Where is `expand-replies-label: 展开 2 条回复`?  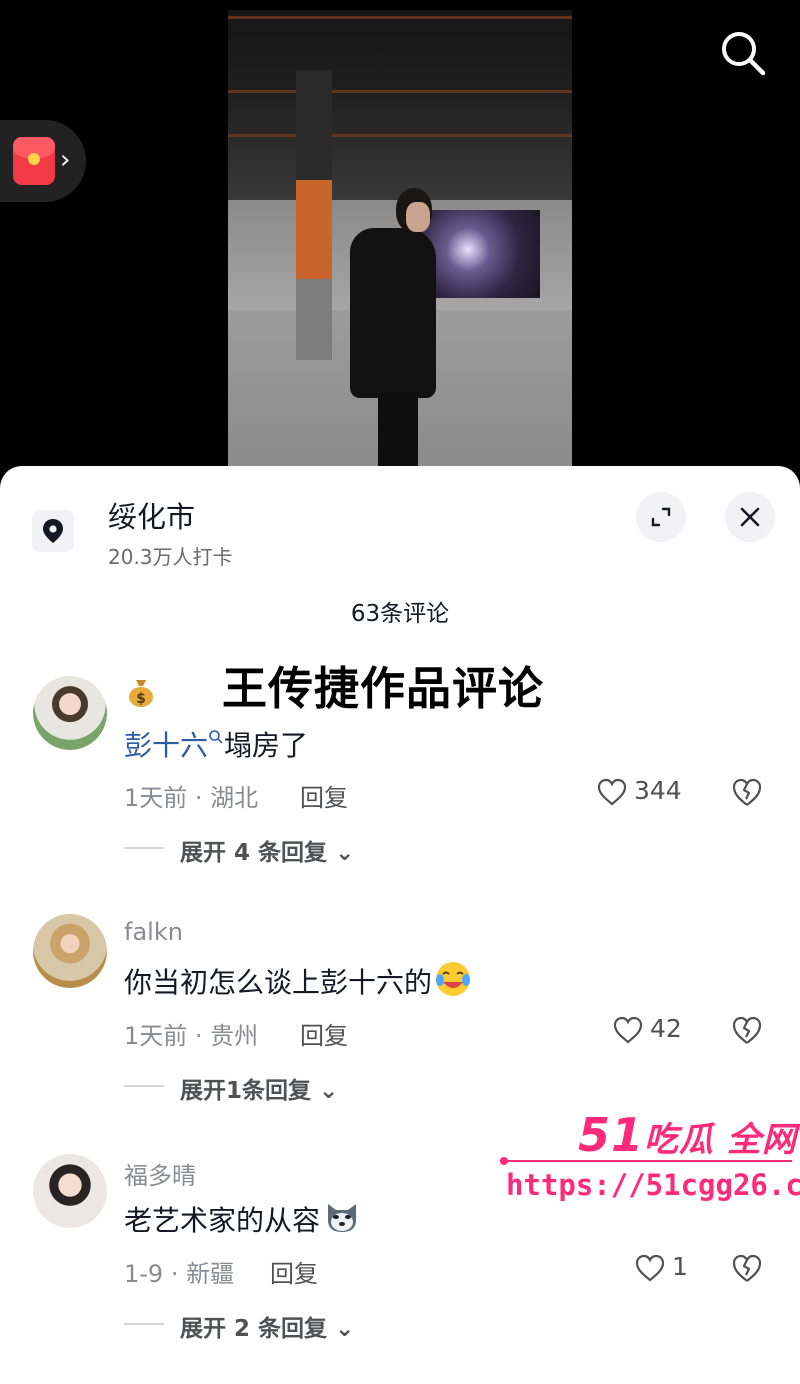
expand-replies-label: 展开 2 条回复 is located at coordinates (254, 1329).